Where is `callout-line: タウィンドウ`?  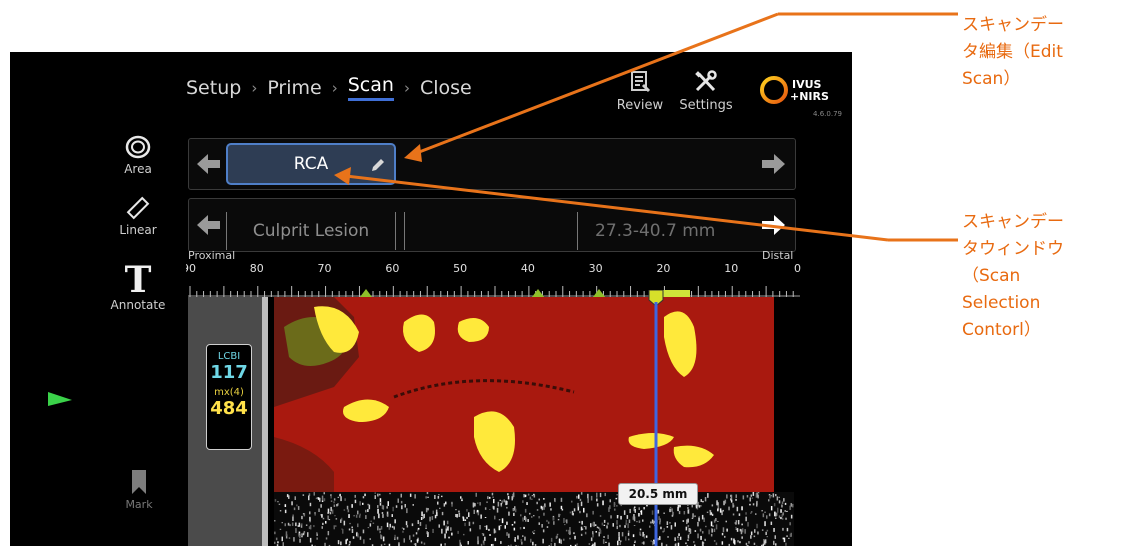 callout-line: タウィンドウ is located at coordinates (1013, 249).